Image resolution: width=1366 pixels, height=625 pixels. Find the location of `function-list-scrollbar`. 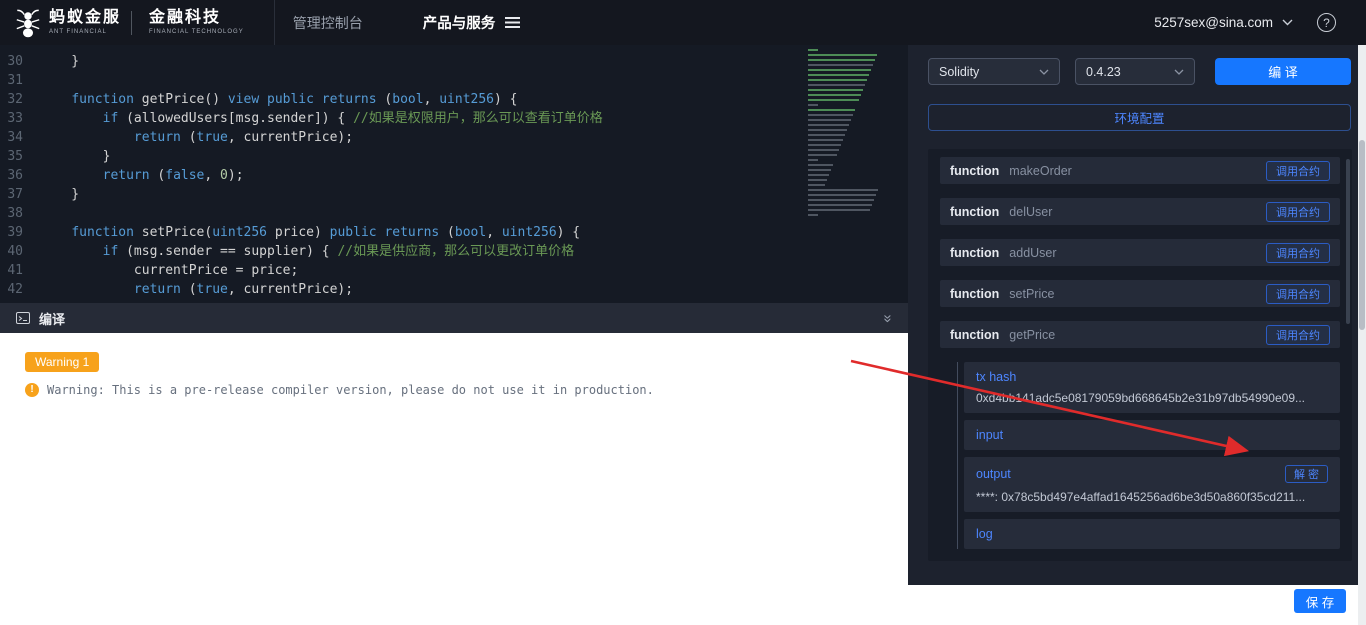

function-list-scrollbar is located at coordinates (1348, 241).